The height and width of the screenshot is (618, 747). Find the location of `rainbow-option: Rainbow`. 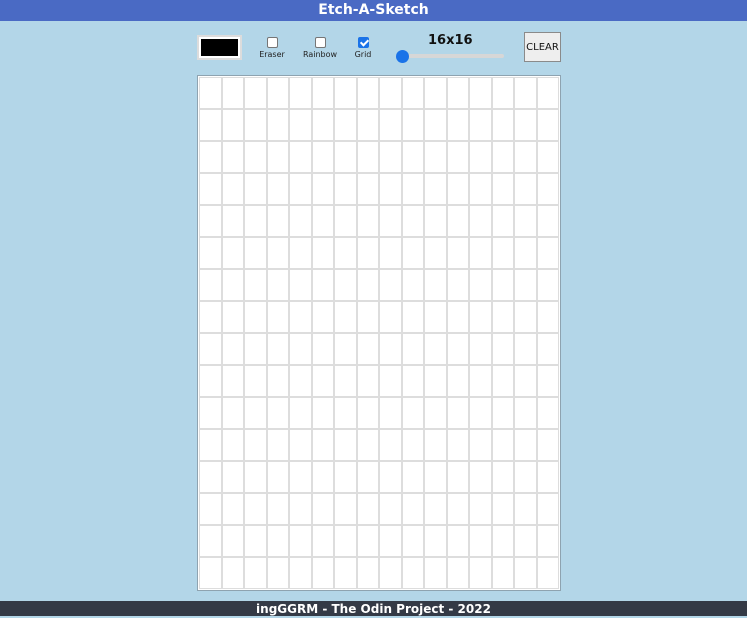

rainbow-option: Rainbow is located at coordinates (320, 47).